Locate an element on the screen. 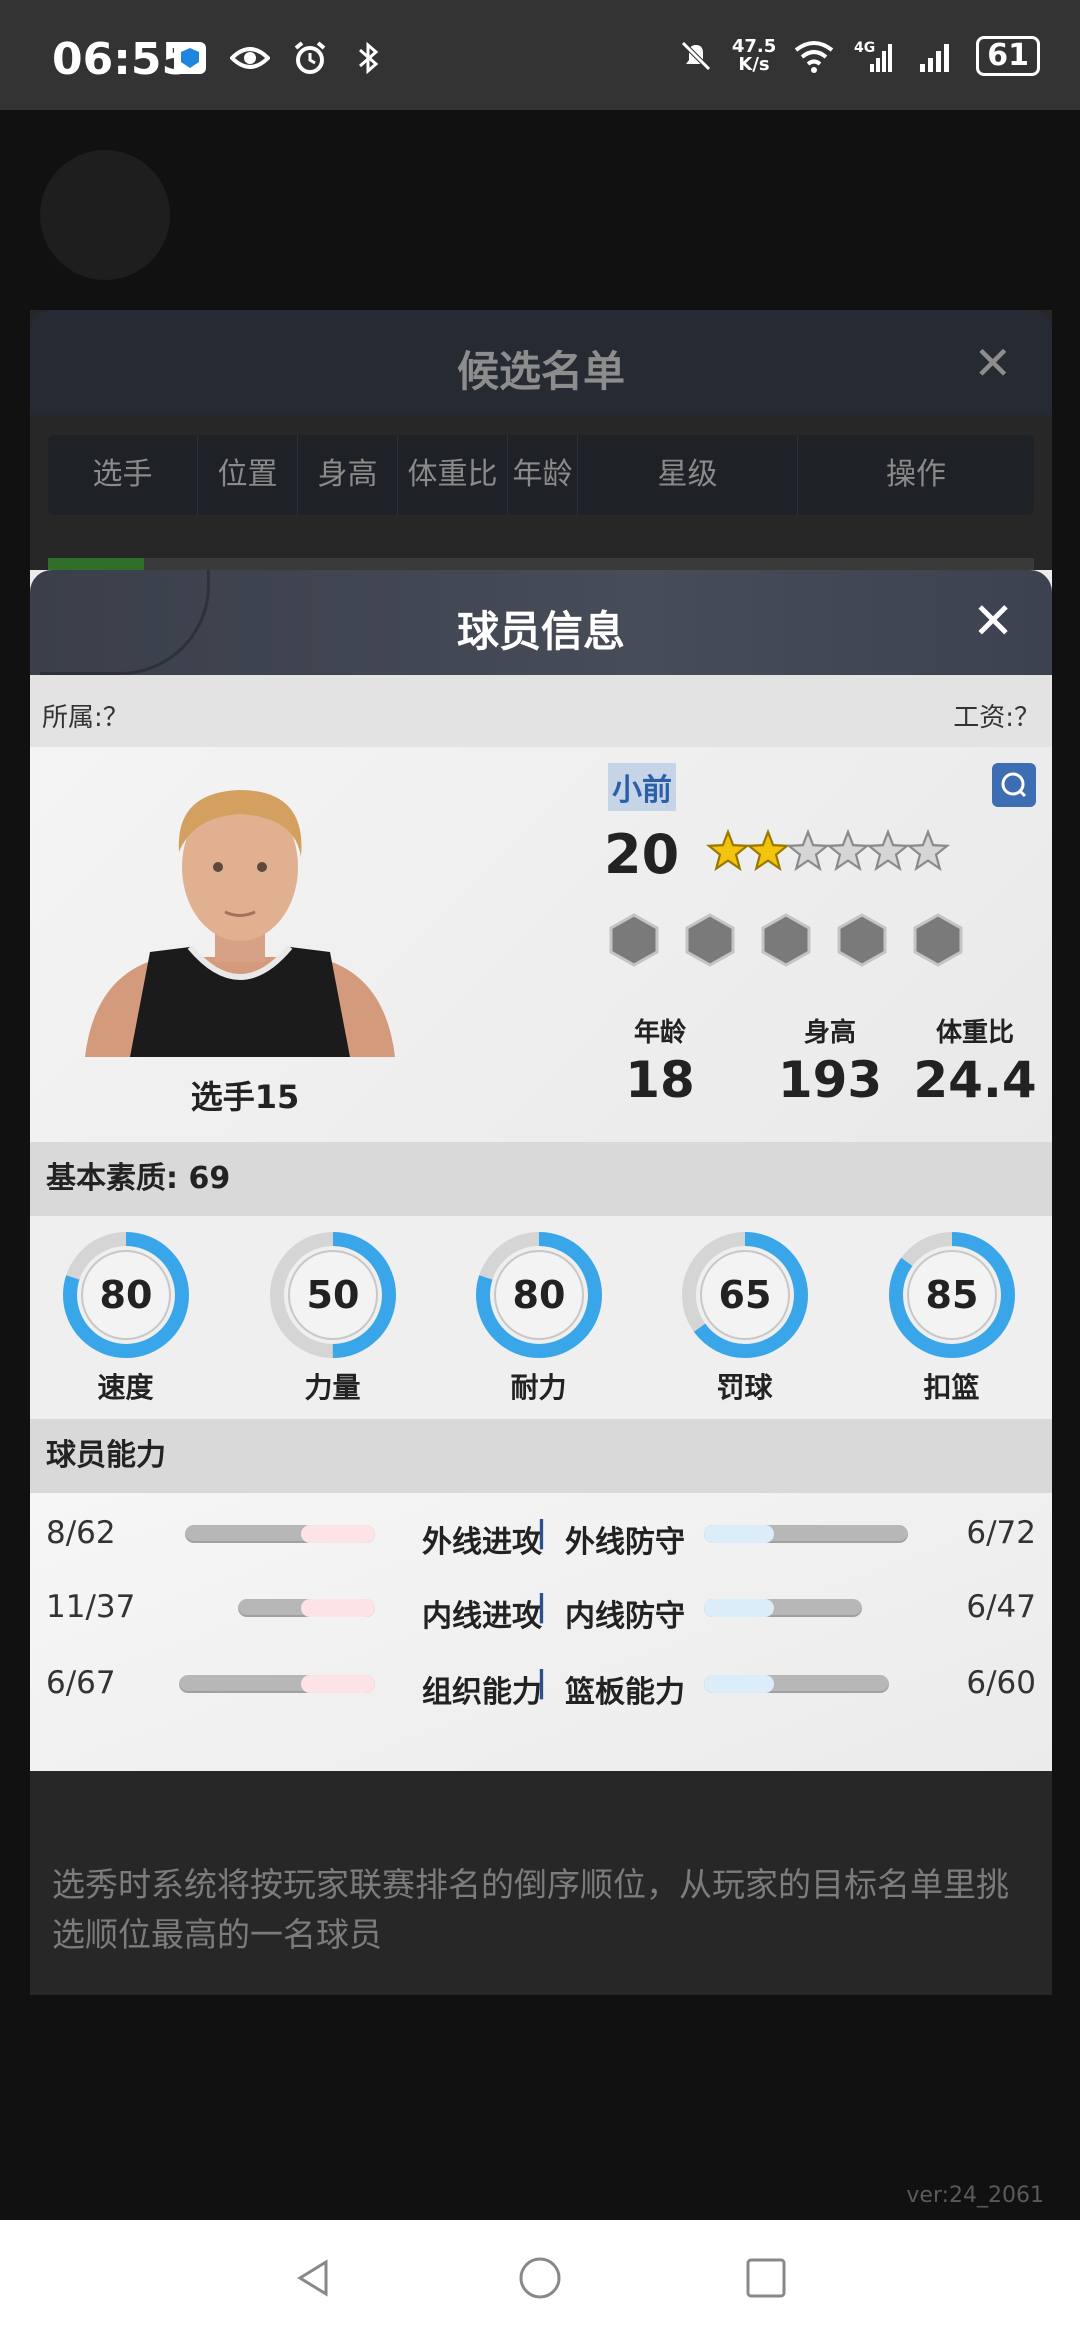 Image resolution: width=1080 pixels, height=2331 pixels. stat-weight-ratio-value: 24.4 is located at coordinates (975, 1080).